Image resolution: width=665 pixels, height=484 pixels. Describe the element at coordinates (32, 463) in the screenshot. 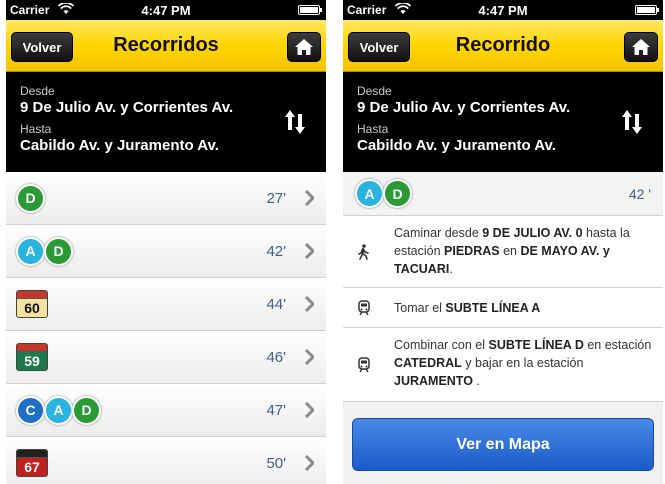

I see `bus-line-badge: 67` at that location.